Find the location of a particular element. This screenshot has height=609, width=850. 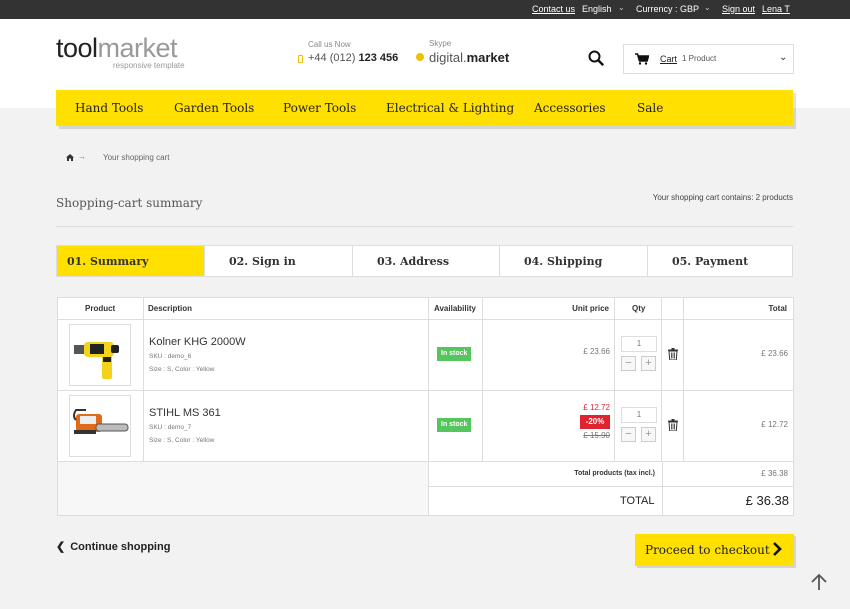

breadcrumb-arrow-icon: → is located at coordinates (82, 156).